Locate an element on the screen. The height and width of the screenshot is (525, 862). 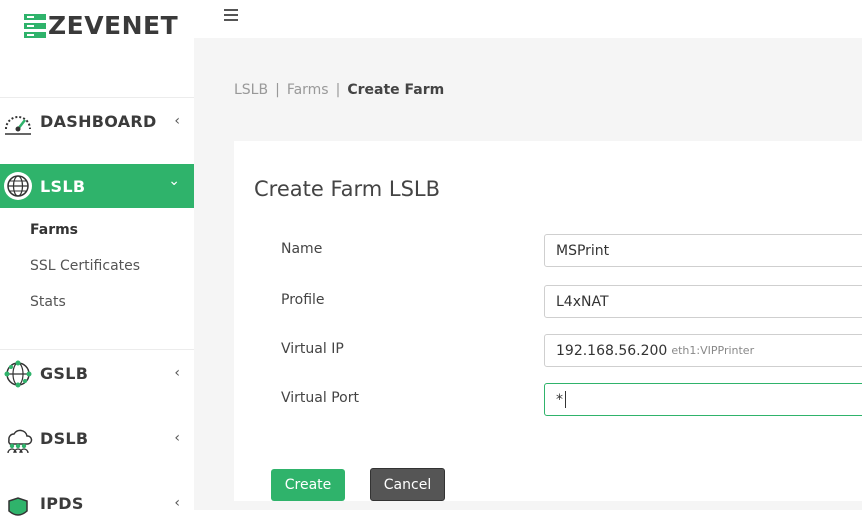
sidebar-item-label: GSLB is located at coordinates (64, 373).